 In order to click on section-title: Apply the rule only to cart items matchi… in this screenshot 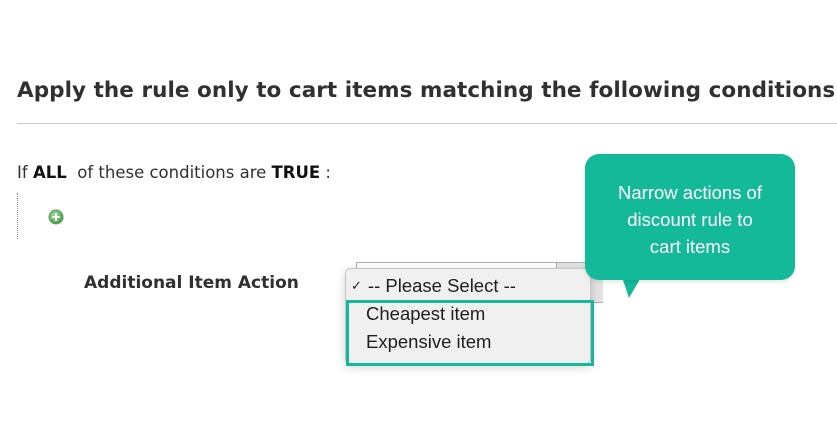, I will do `click(426, 90)`.